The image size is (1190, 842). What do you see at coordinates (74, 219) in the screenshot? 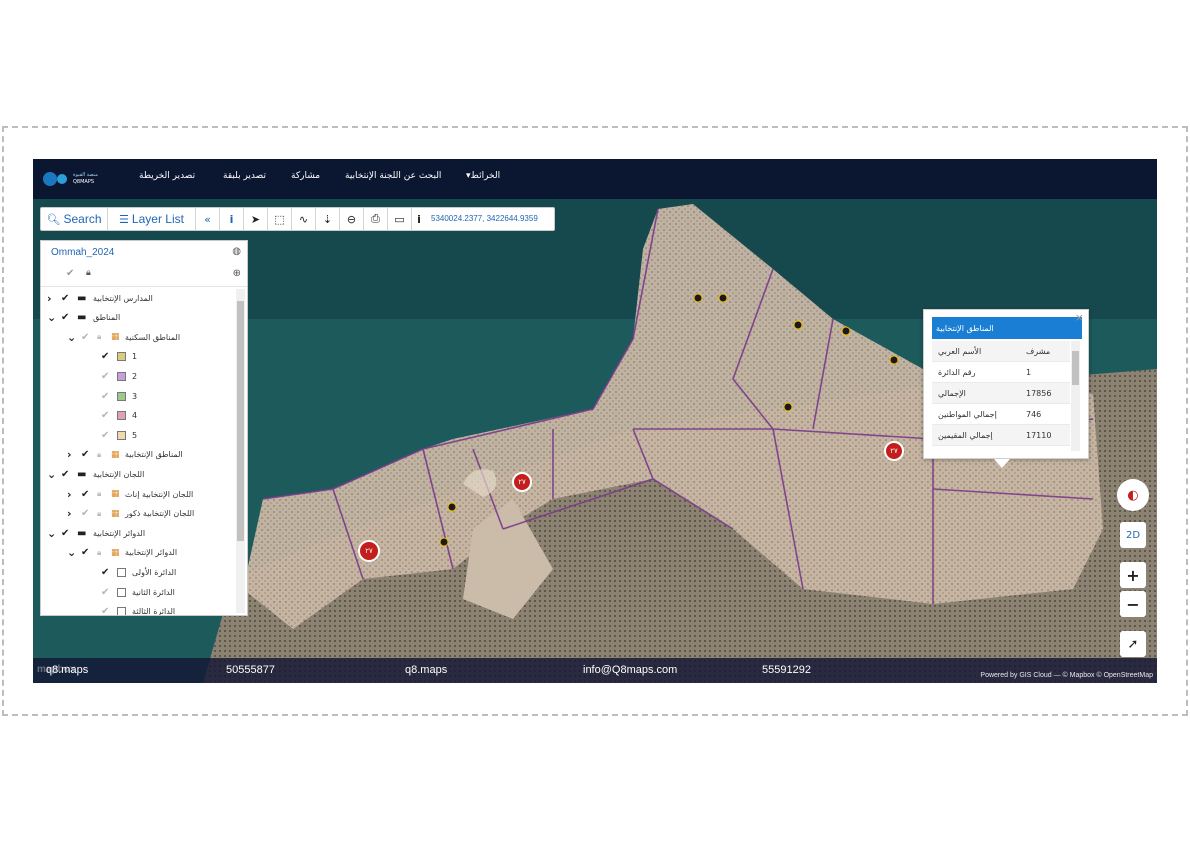
I see `search-button: 🔍︎ Search` at bounding box center [74, 219].